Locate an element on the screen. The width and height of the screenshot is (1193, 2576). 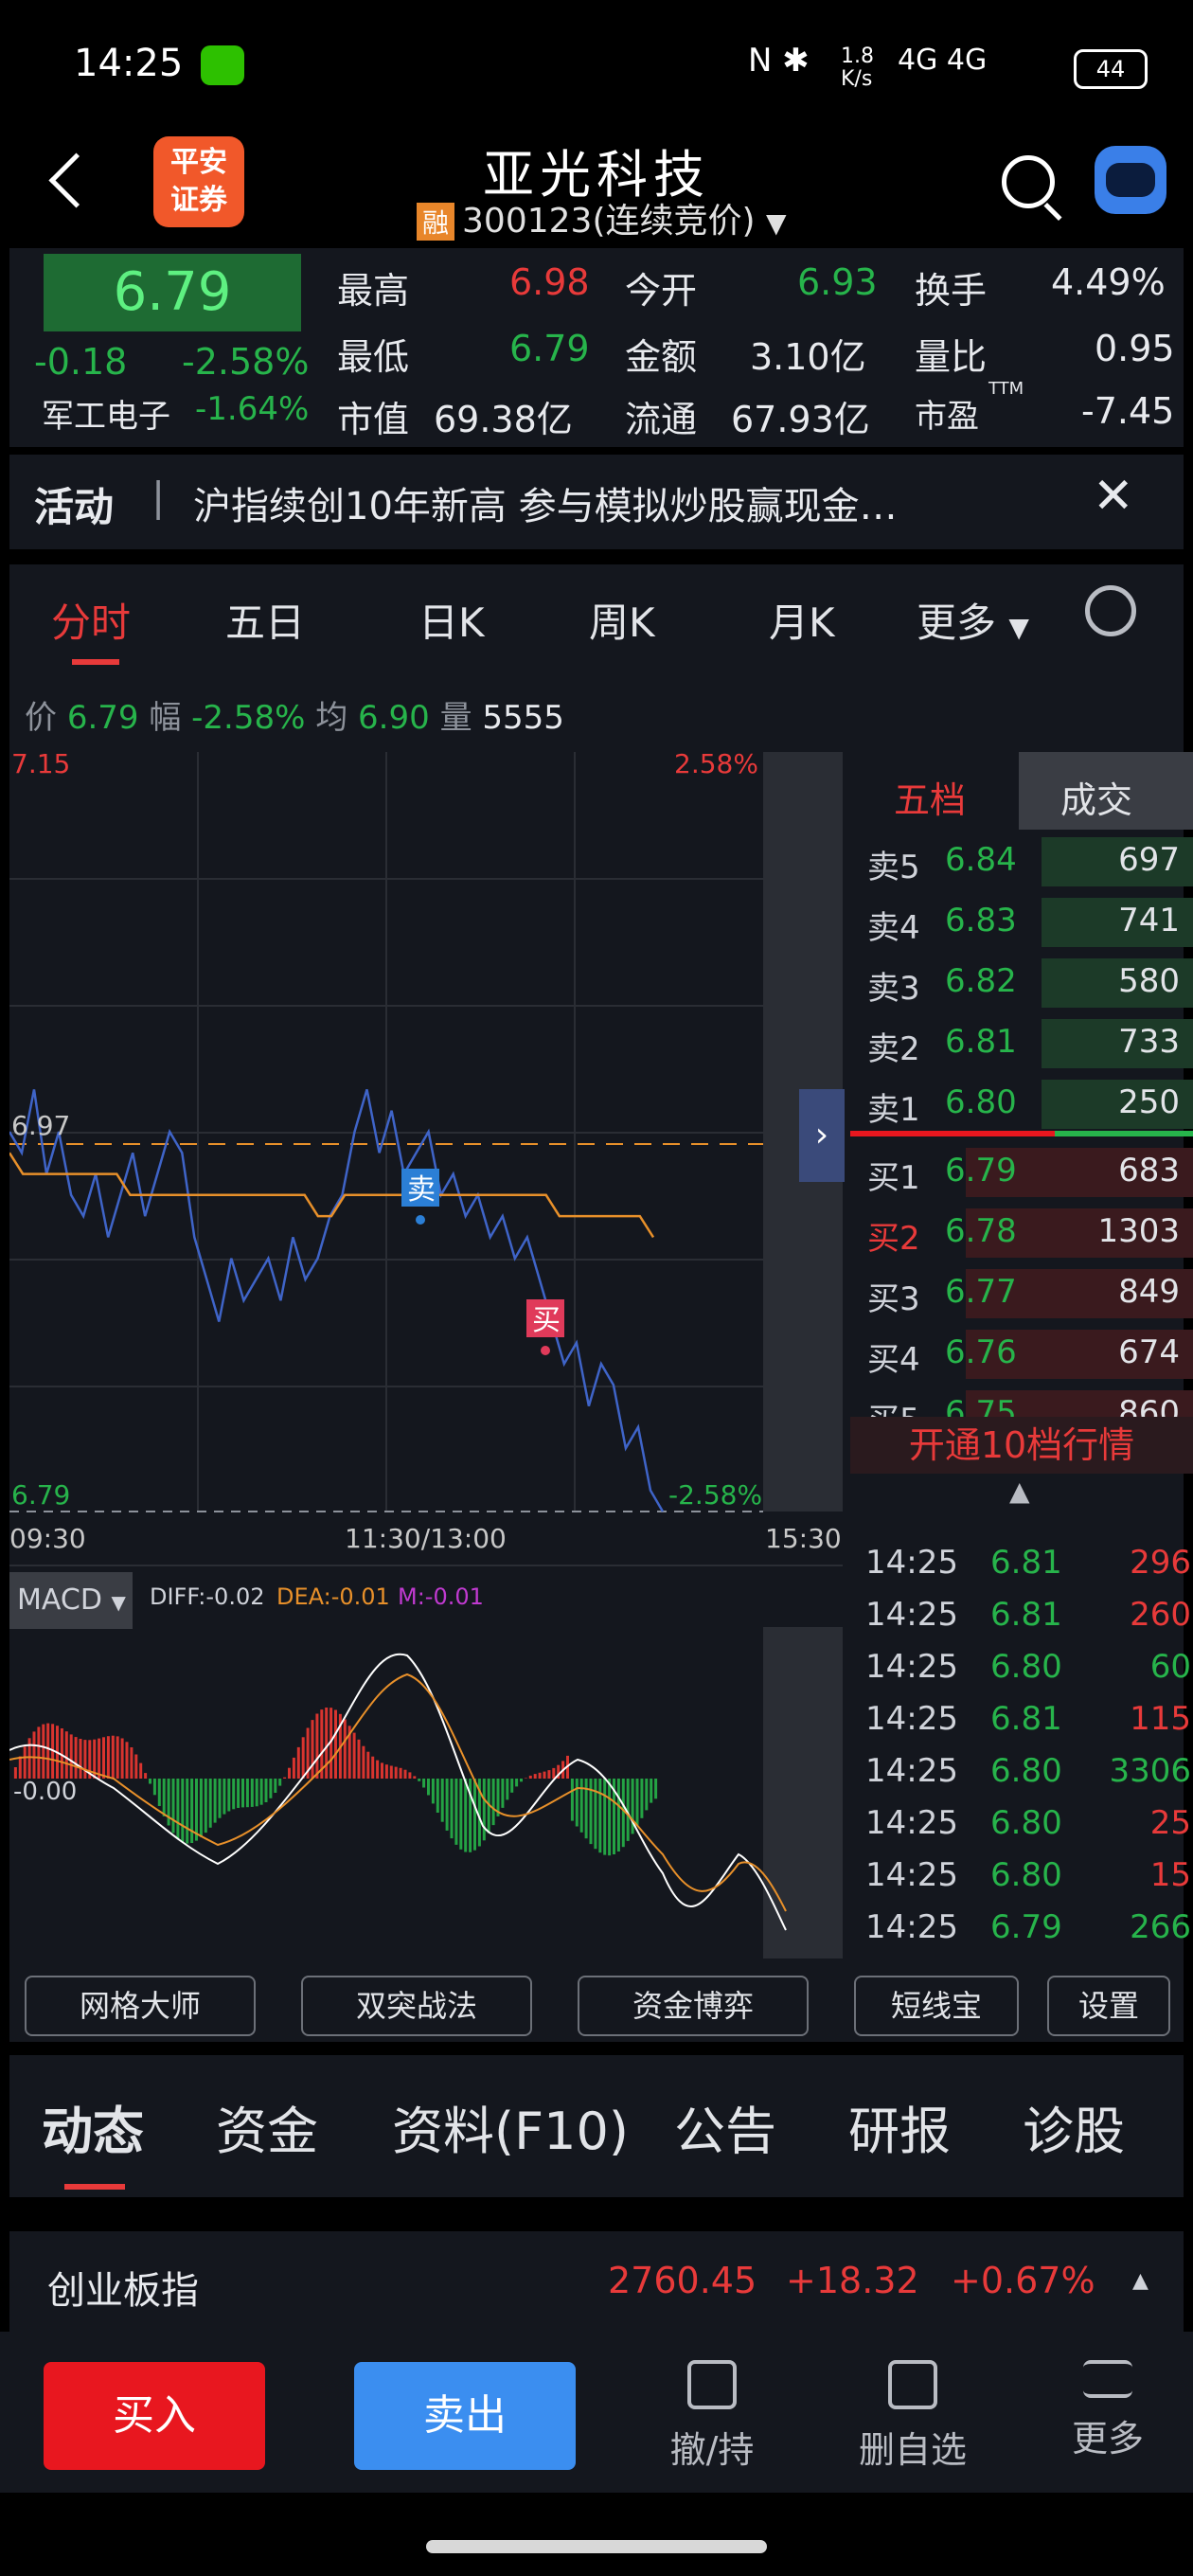
trade-volume: 60 is located at coordinates (1170, 1667).